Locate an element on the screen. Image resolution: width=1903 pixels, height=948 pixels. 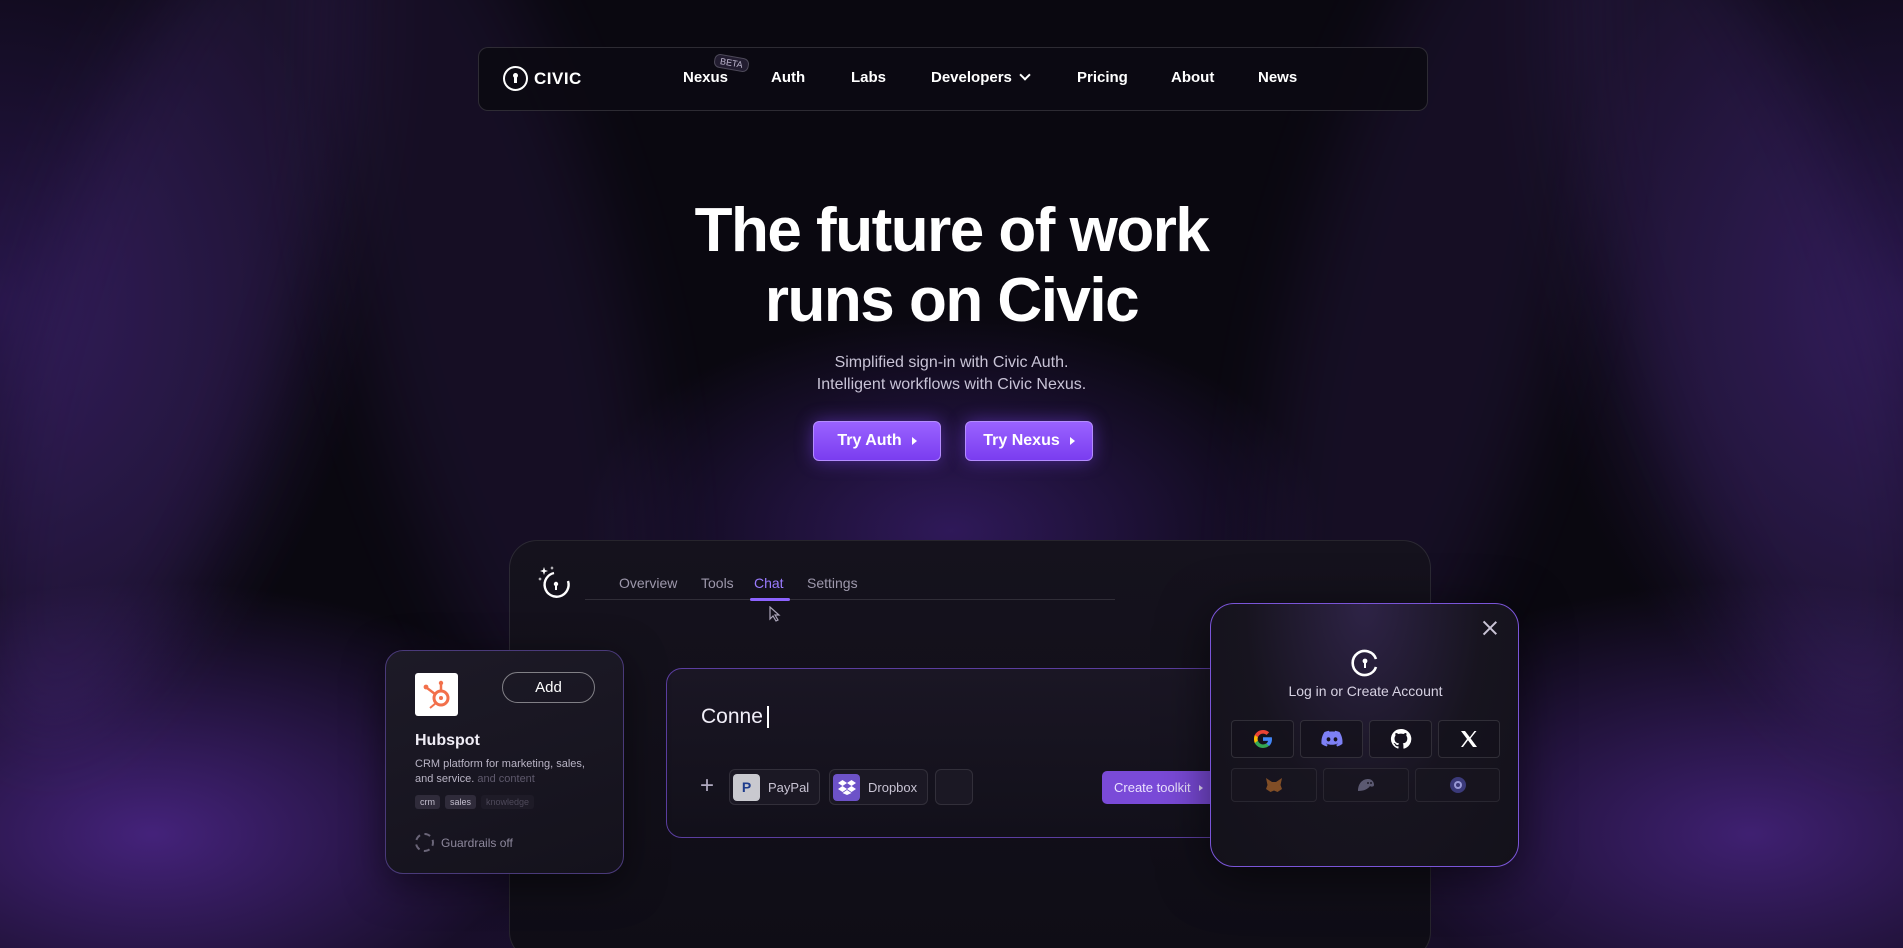
nav-item-nexus: Nexus is located at coordinates (705, 77).